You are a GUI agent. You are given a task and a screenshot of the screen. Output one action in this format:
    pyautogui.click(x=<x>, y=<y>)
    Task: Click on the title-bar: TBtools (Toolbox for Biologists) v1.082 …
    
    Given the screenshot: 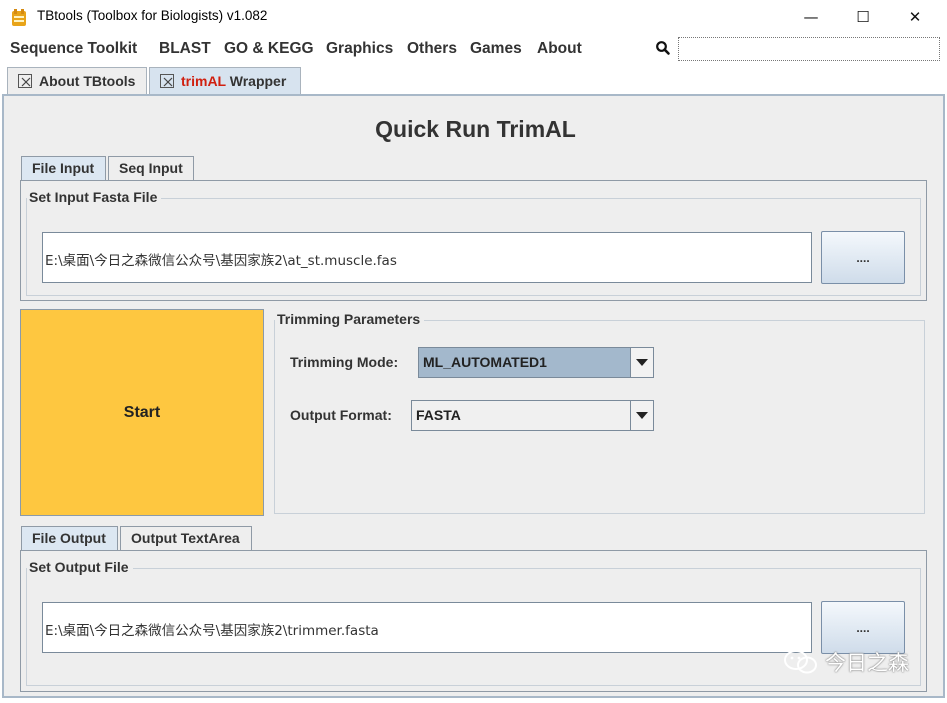 What is the action you would take?
    pyautogui.click(x=473, y=17)
    